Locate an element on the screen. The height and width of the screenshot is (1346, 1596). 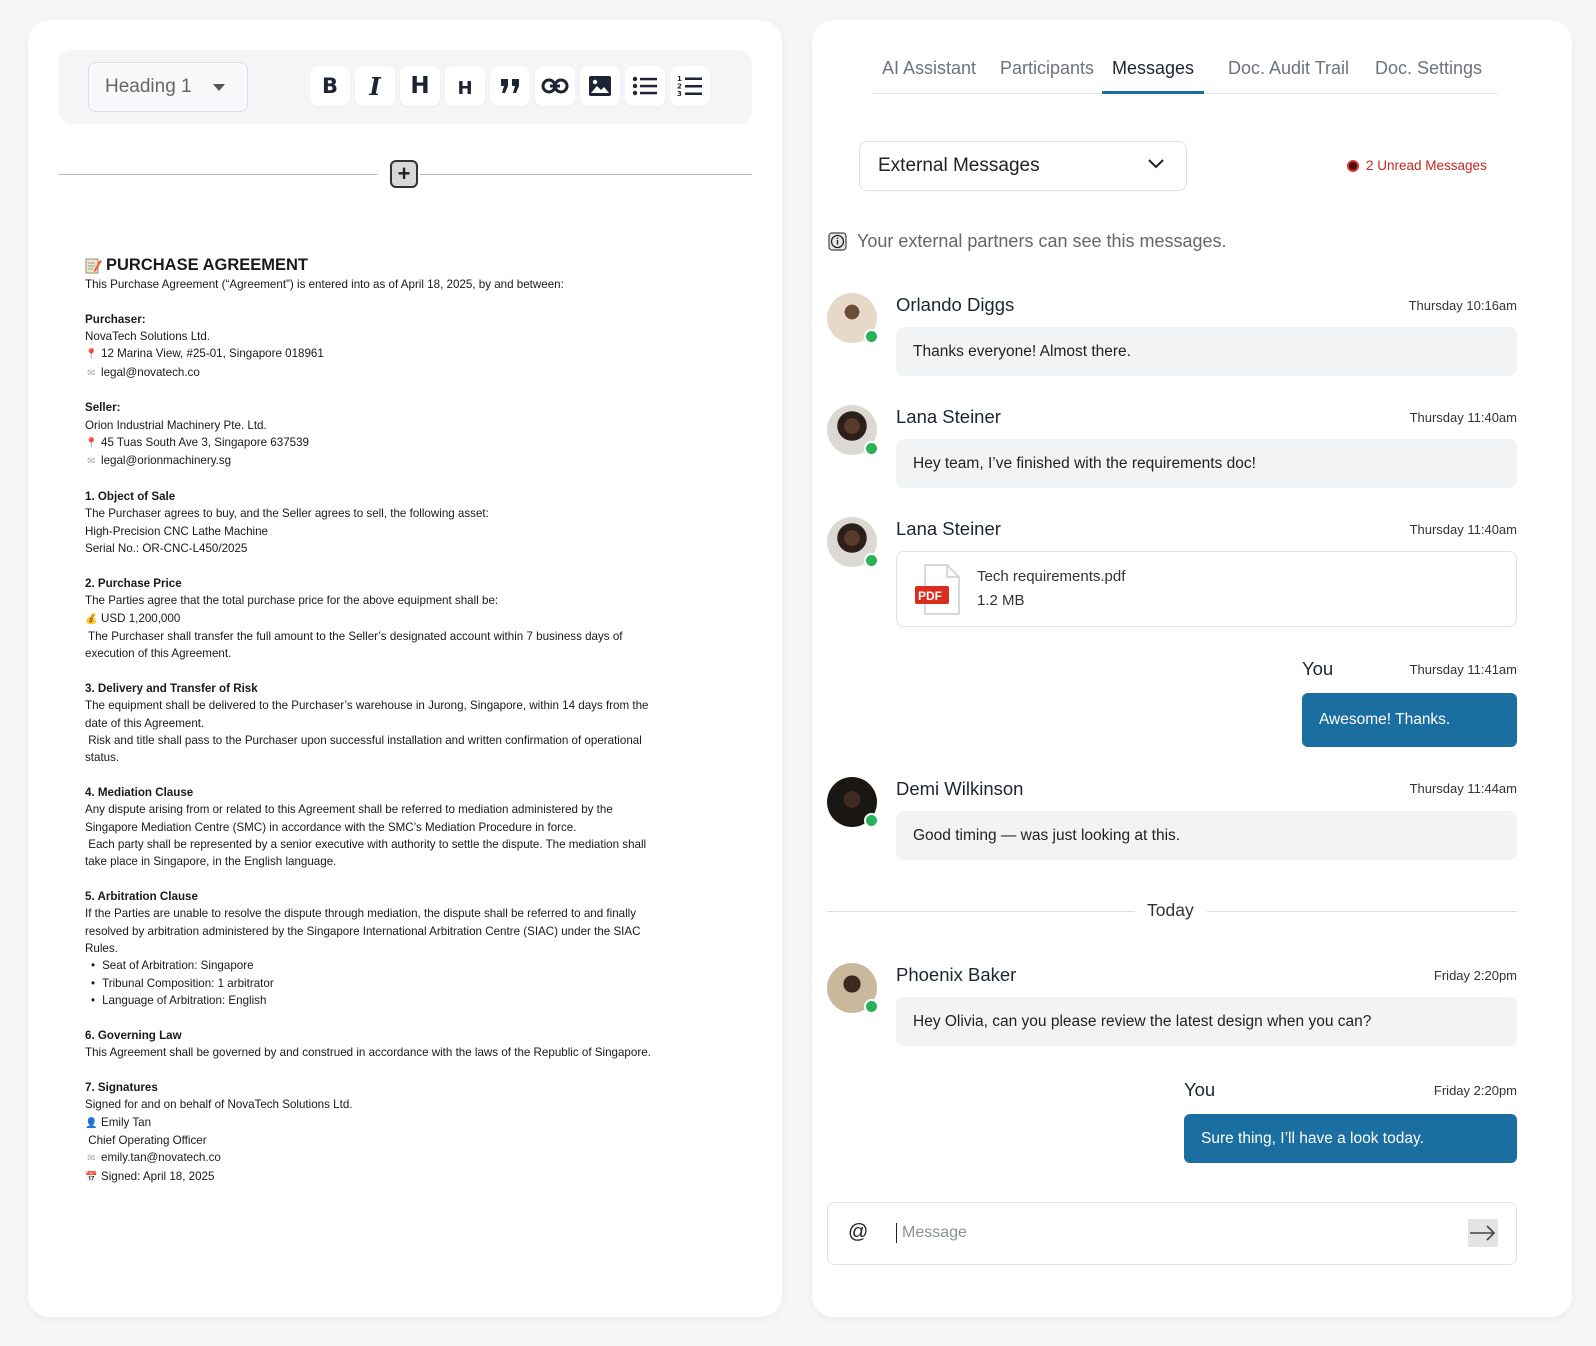
file-attachment: PDF Tech requirements.pdf 1.2 MB is located at coordinates (1206, 589).